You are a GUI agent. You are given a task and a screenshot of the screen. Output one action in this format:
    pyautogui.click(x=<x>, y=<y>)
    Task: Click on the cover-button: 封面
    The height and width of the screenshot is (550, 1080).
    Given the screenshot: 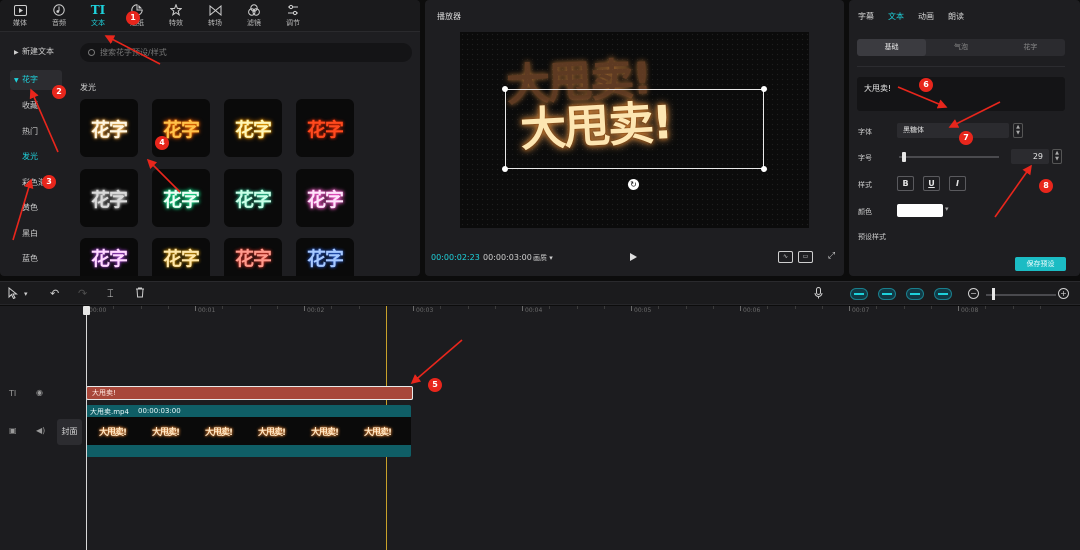 What is the action you would take?
    pyautogui.click(x=69, y=432)
    